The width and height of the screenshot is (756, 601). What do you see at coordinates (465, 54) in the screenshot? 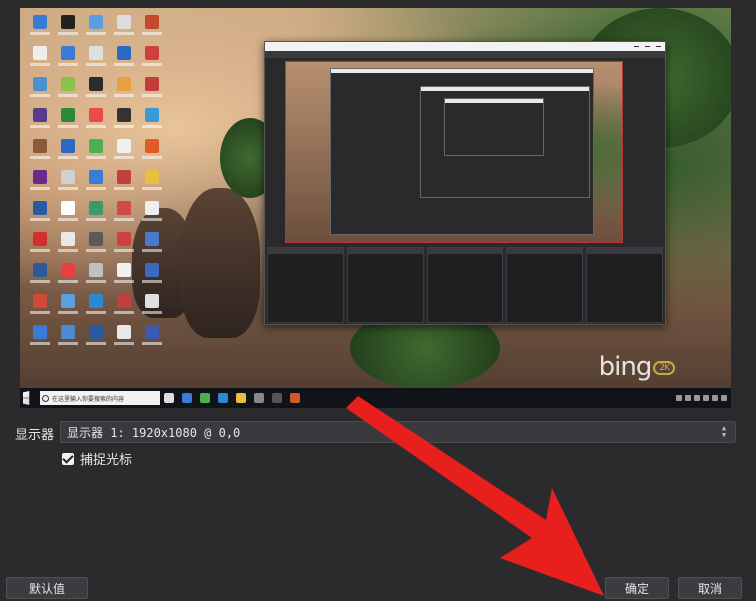
I see `obs-menubar` at bounding box center [465, 54].